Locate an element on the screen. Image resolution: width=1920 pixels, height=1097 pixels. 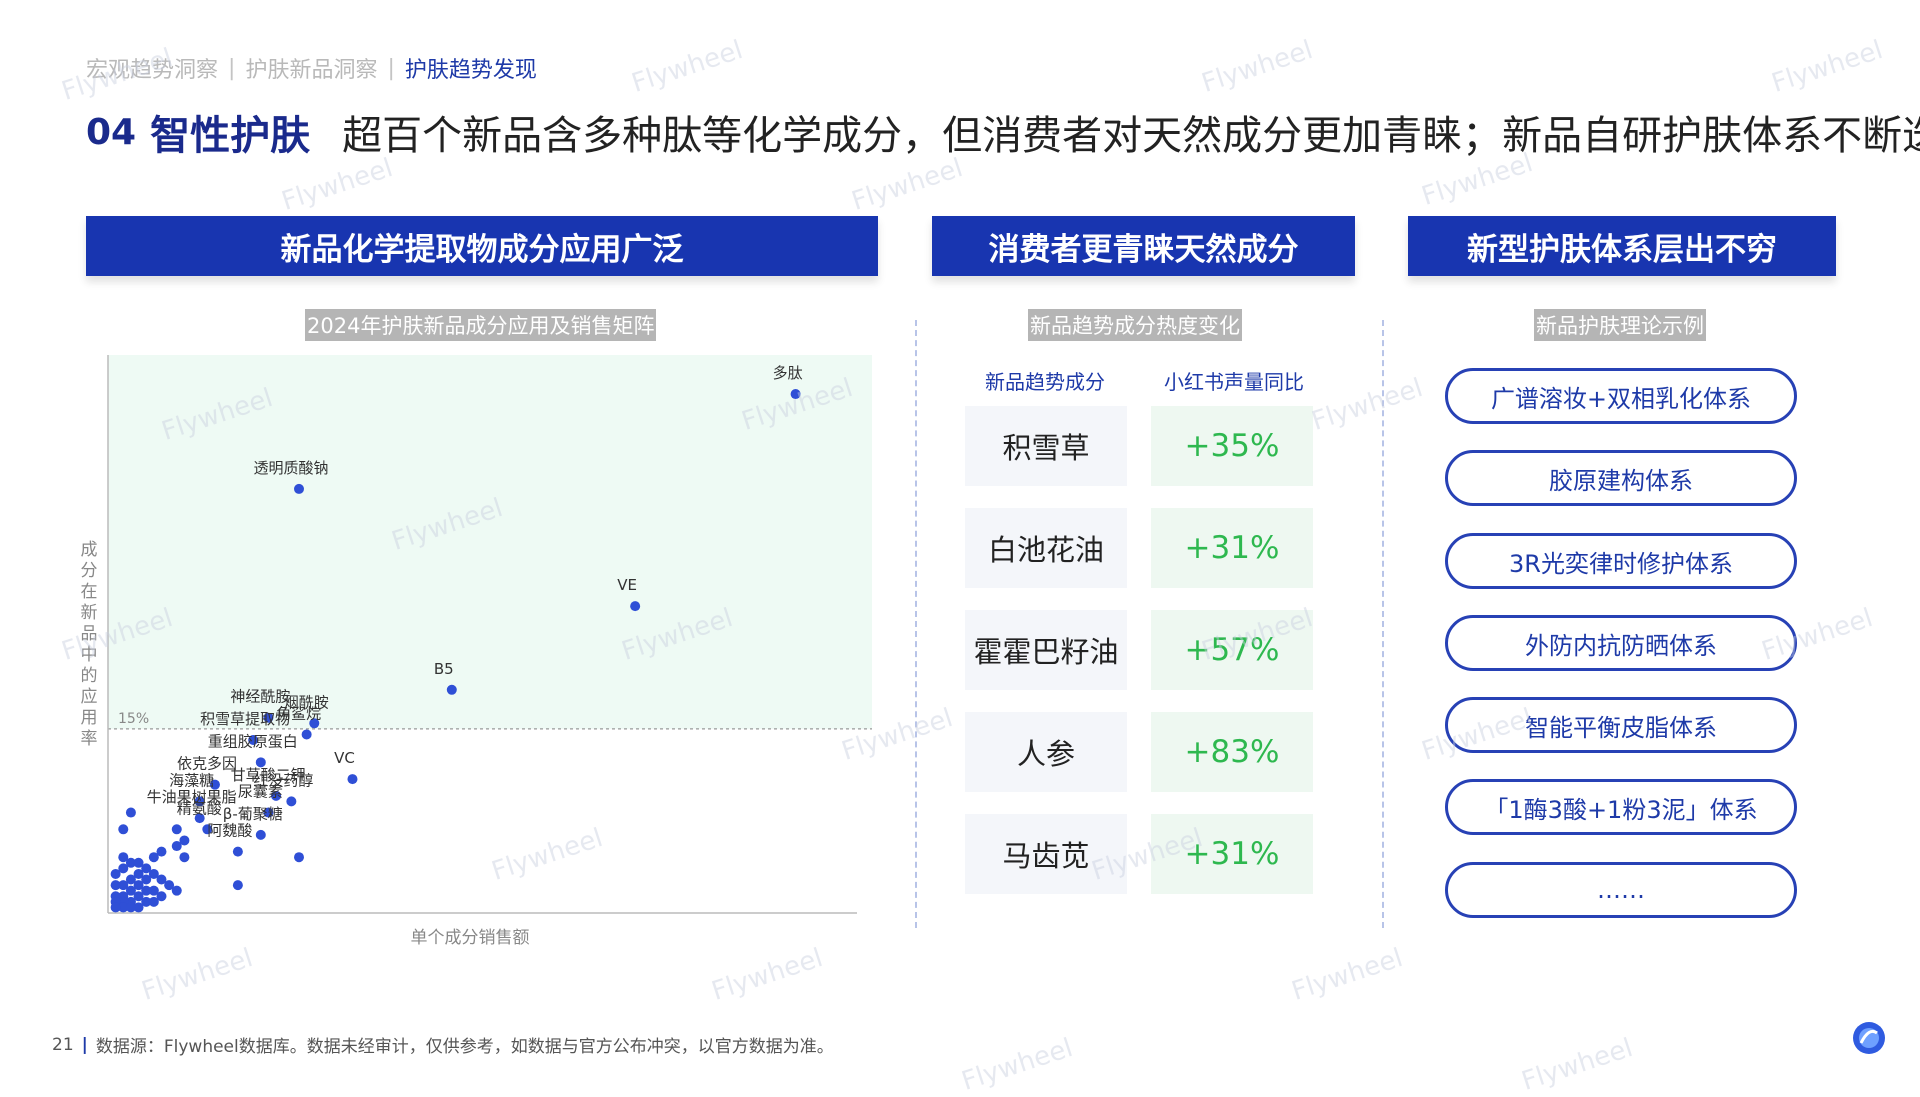
change-cell: +35% is located at coordinates (1232, 446).